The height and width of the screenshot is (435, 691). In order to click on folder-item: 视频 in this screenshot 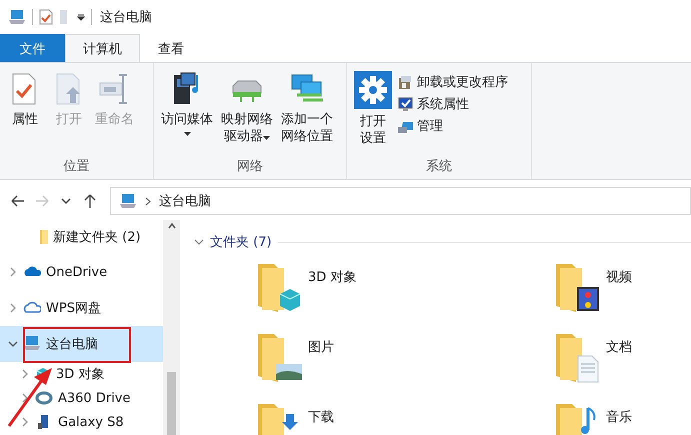, I will do `click(623, 288)`.